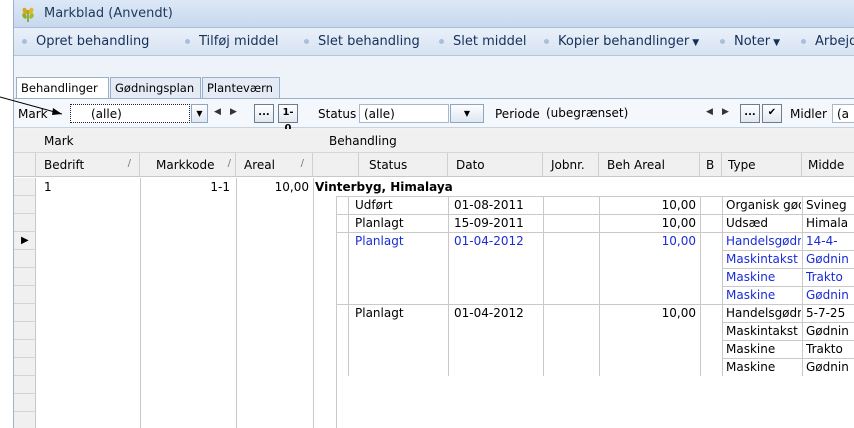 The image size is (854, 428). I want to click on column-header-b: B, so click(711, 165).